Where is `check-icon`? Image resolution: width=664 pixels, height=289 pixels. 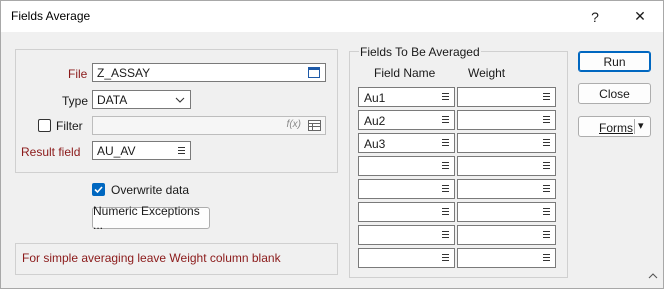 check-icon is located at coordinates (98, 190).